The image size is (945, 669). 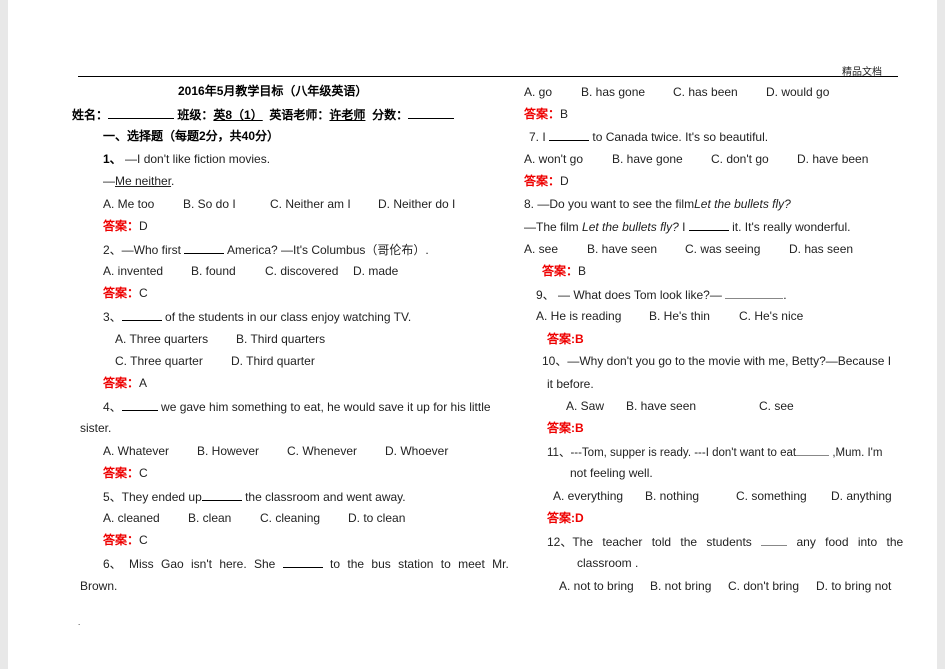 What do you see at coordinates (629, 295) in the screenshot?
I see `text-segment: 9、 — What does Tom look like?—` at bounding box center [629, 295].